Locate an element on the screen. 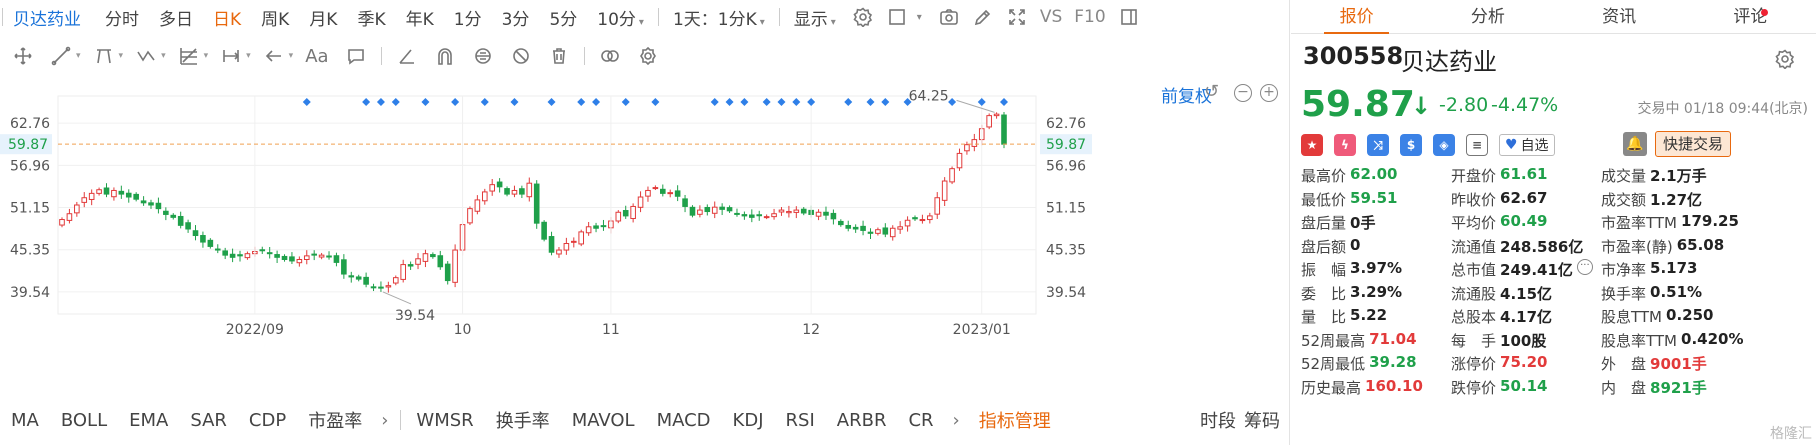  f10-button: F10 is located at coordinates (1089, 17).